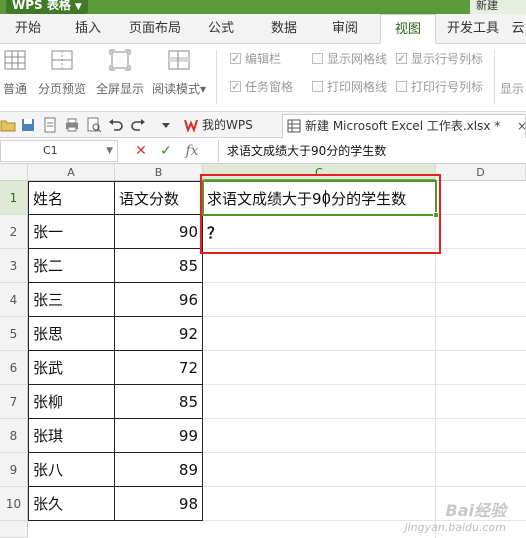  Describe the element at coordinates (71, 504) in the screenshot. I see `student-name-cell: 张久` at that location.